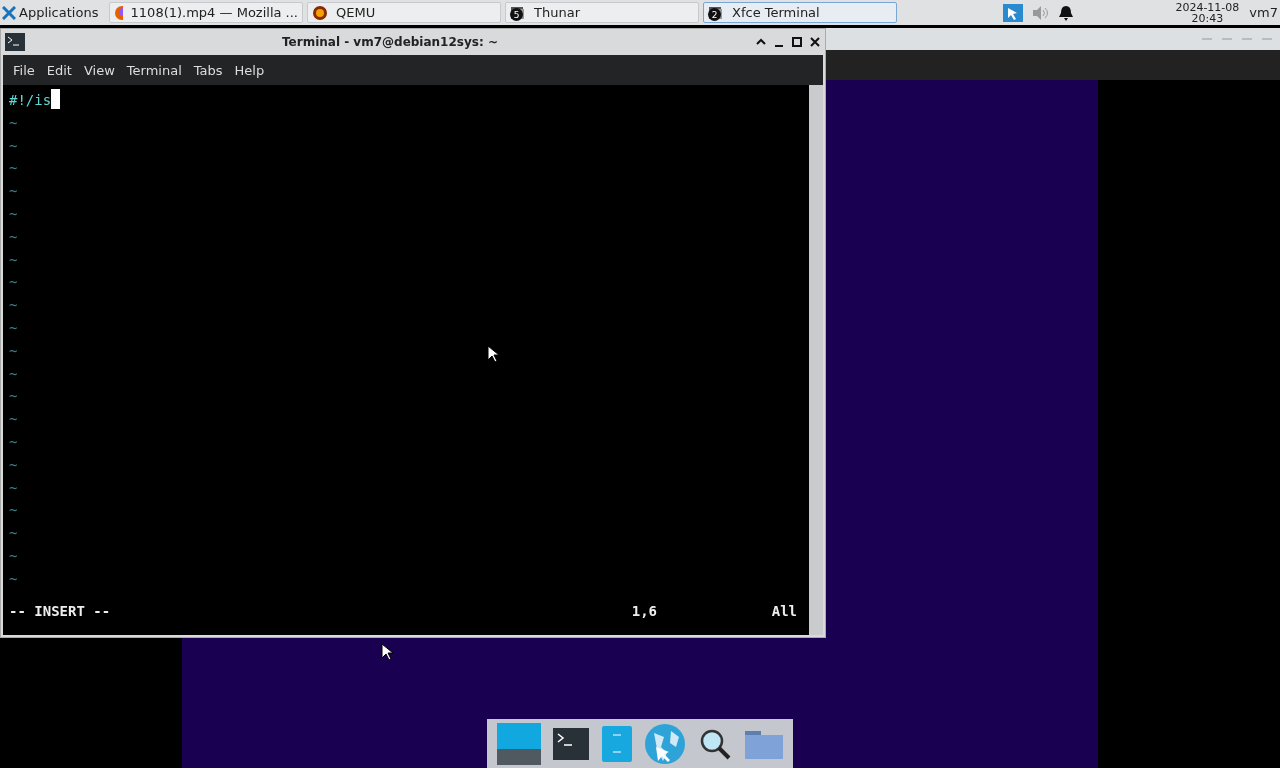 This screenshot has height=768, width=1280. I want to click on menu-item: Terminal, so click(154, 70).